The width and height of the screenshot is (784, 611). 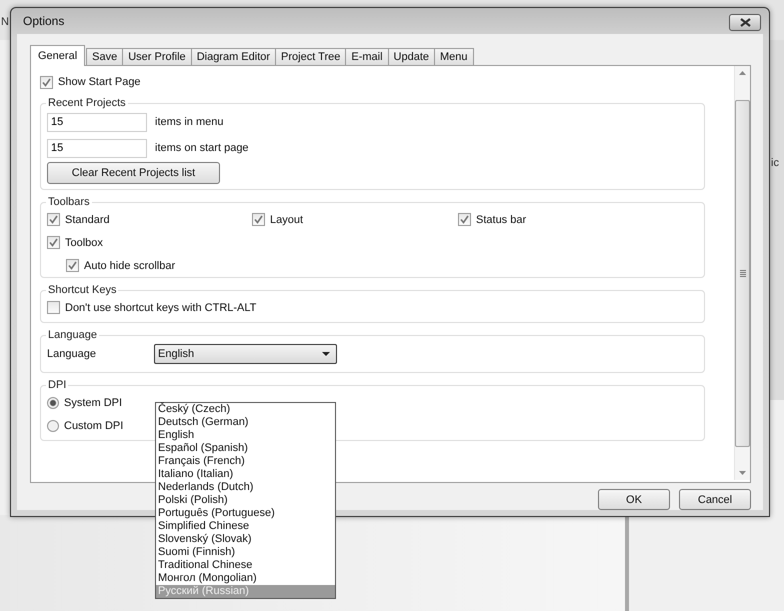 I want to click on dropdown-item: Español (Spanish), so click(x=245, y=448).